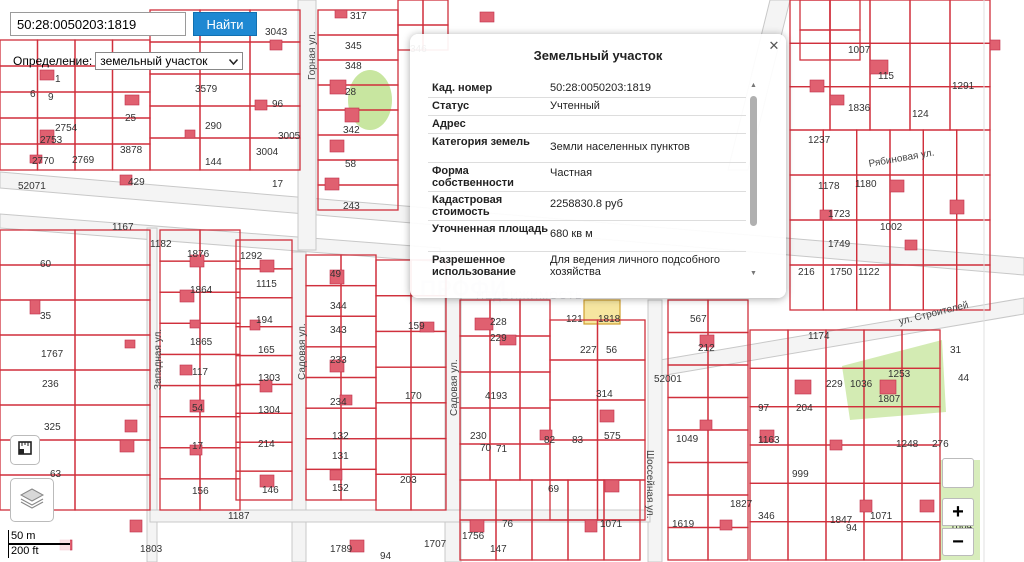  What do you see at coordinates (866, 184) in the screenshot?
I see `parcel-number-label: 1180` at bounding box center [866, 184].